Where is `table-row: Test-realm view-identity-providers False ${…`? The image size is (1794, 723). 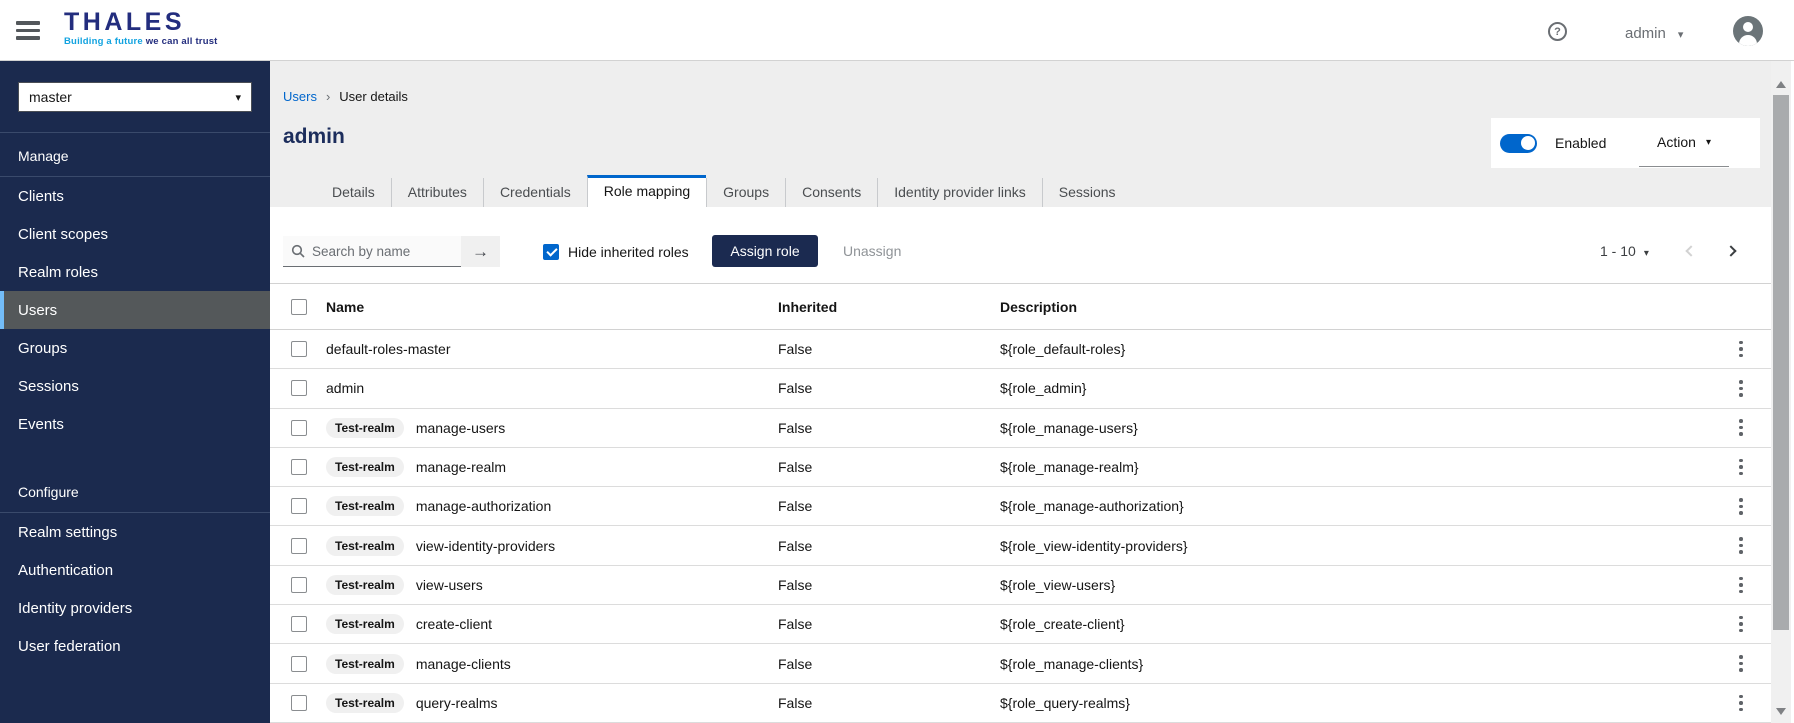 table-row: Test-realm view-identity-providers False ${… is located at coordinates (1020, 546).